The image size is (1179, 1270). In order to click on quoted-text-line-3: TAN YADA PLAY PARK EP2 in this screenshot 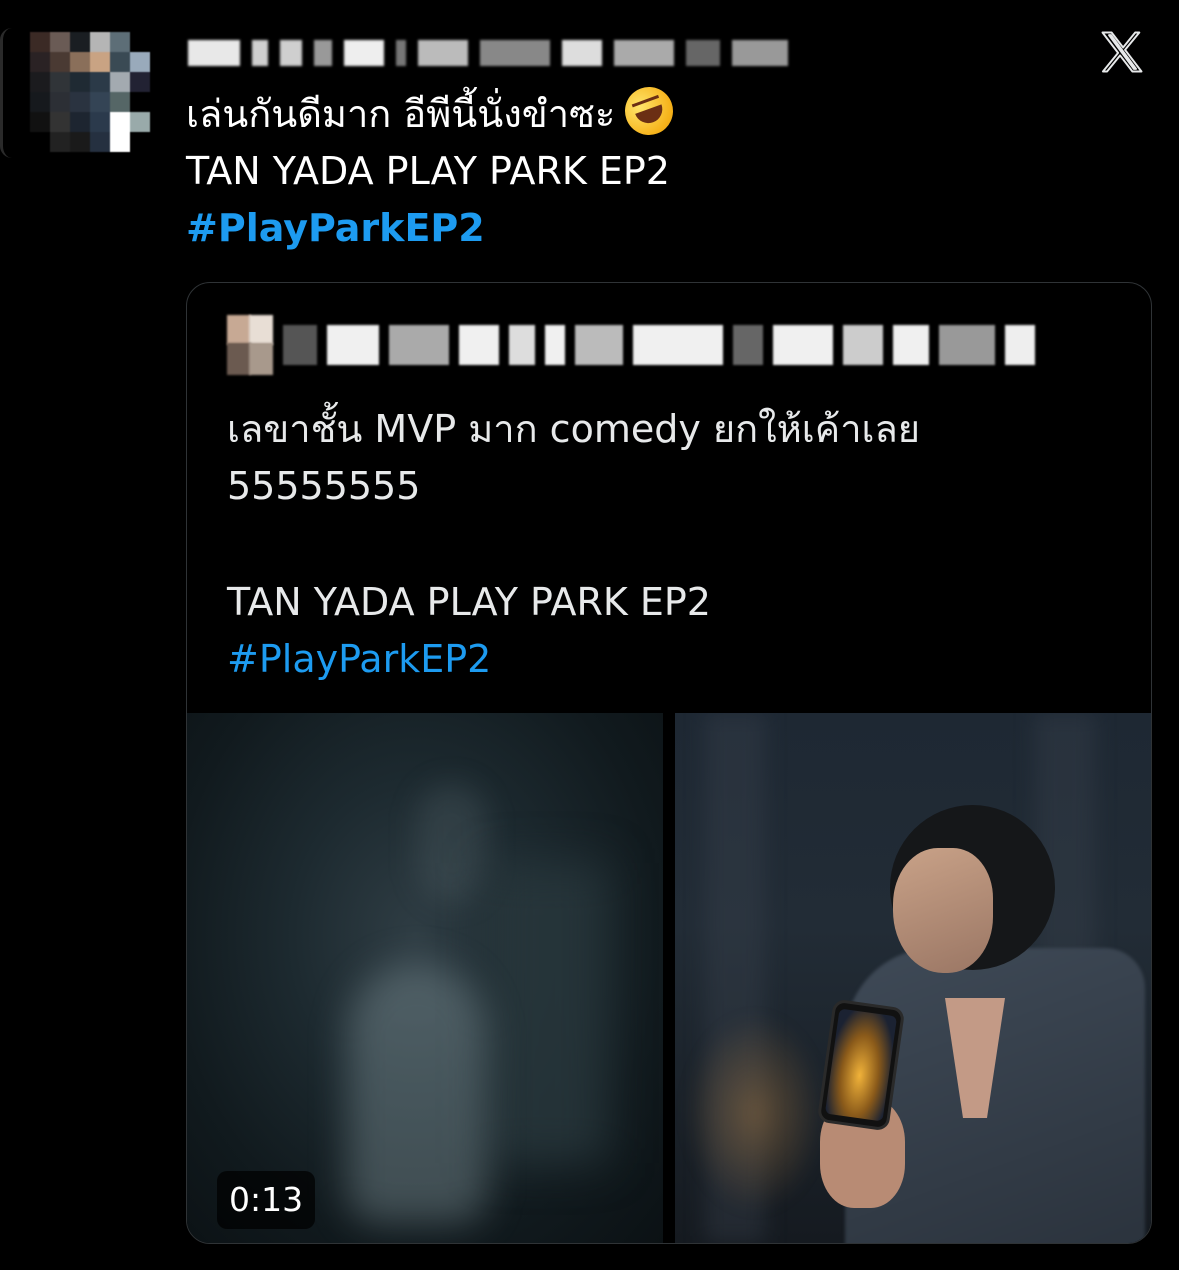, I will do `click(469, 602)`.